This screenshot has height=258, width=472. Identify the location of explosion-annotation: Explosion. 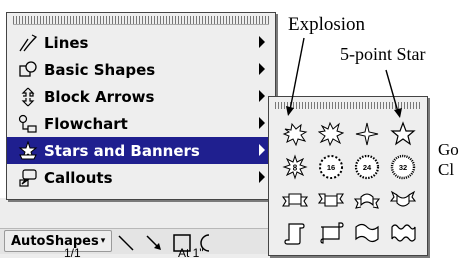
(327, 24).